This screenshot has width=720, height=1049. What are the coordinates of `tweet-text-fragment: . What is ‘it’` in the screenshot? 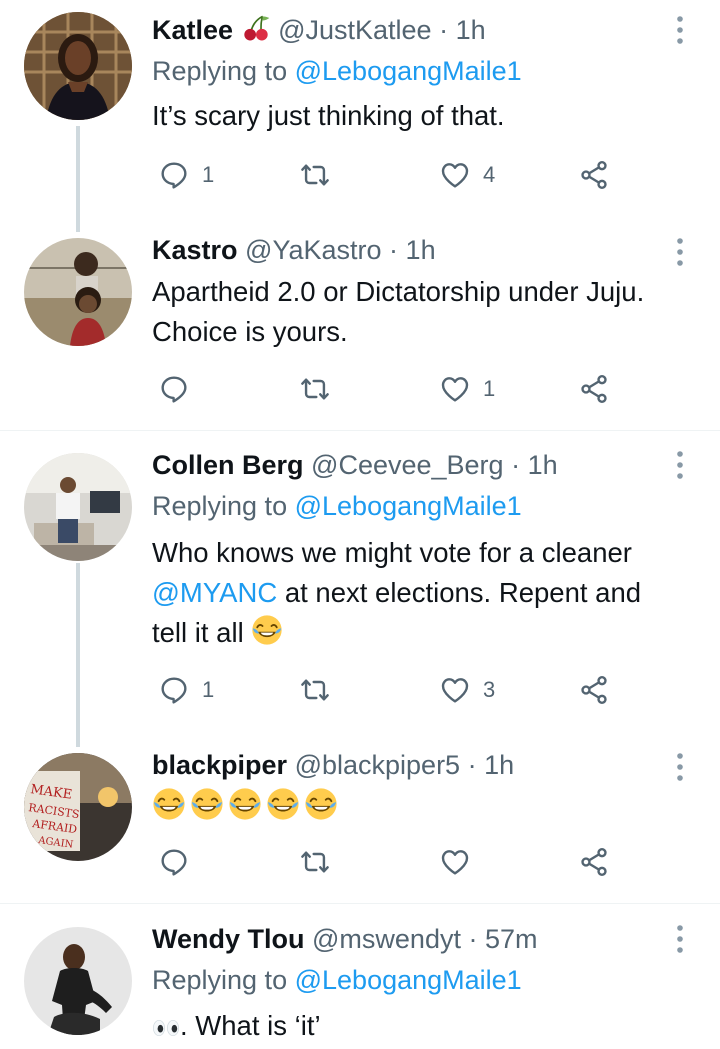 It's located at (250, 1025).